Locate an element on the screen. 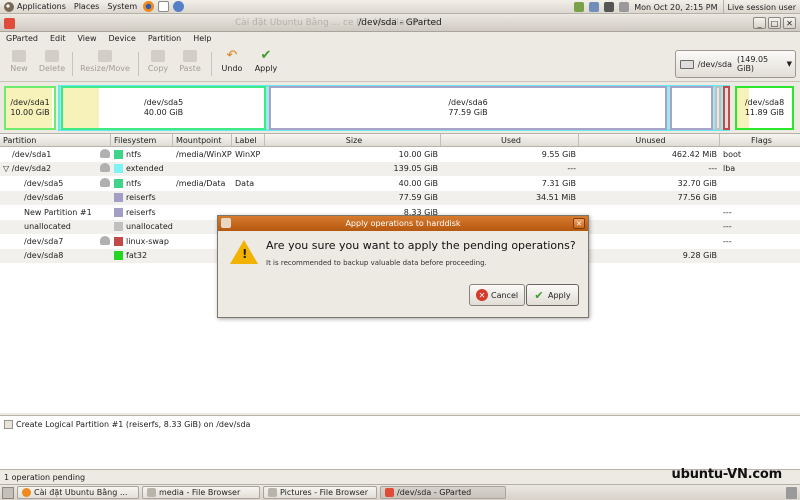  taskbar-item-media-browser: media - File Browser is located at coordinates (201, 492).